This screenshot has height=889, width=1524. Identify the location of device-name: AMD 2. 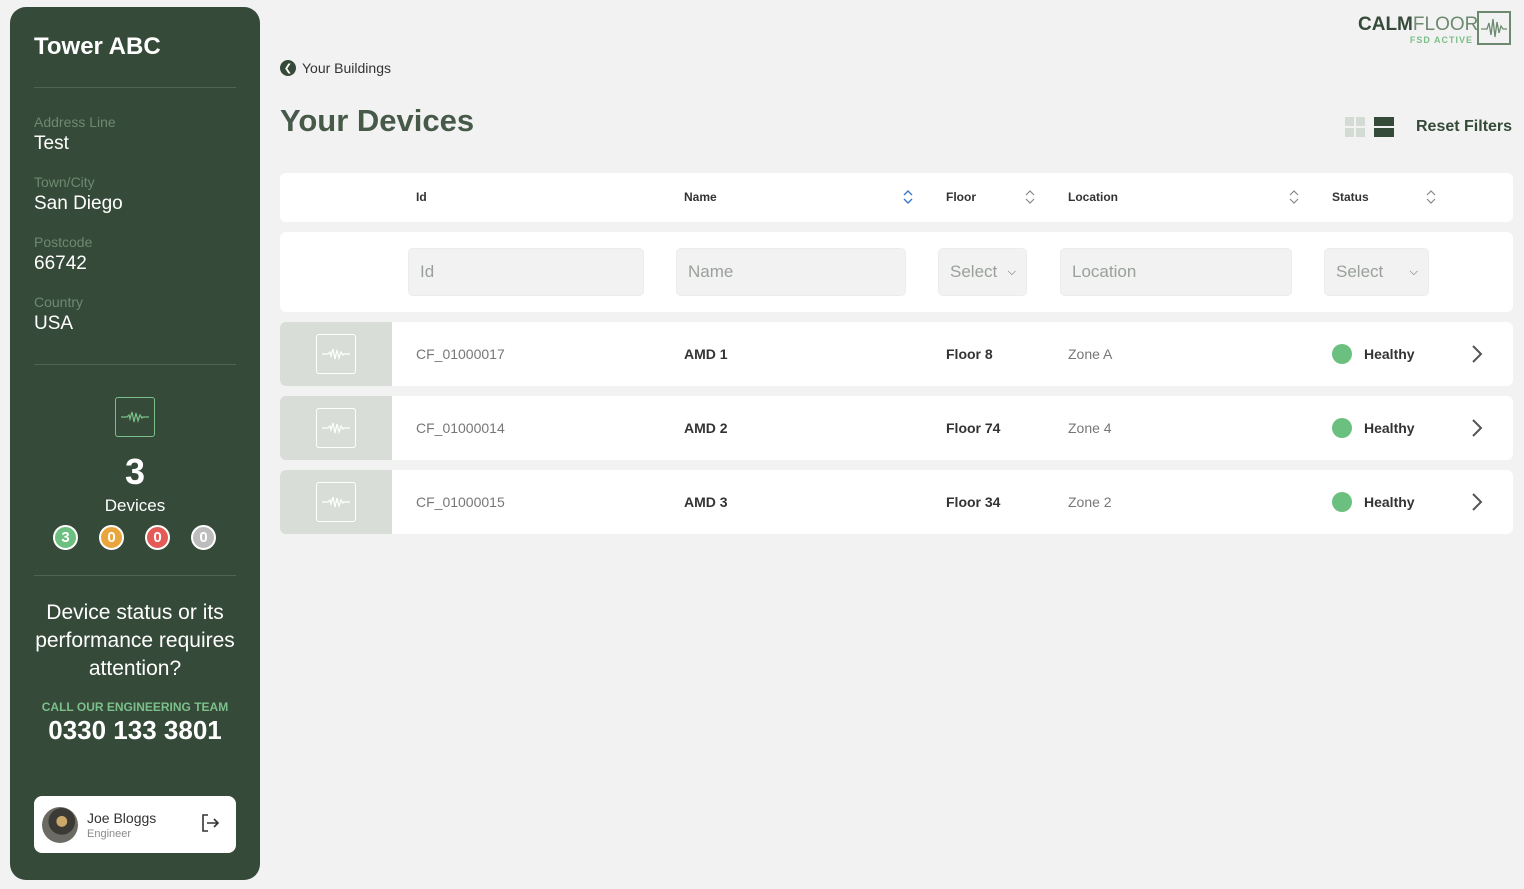
(706, 428).